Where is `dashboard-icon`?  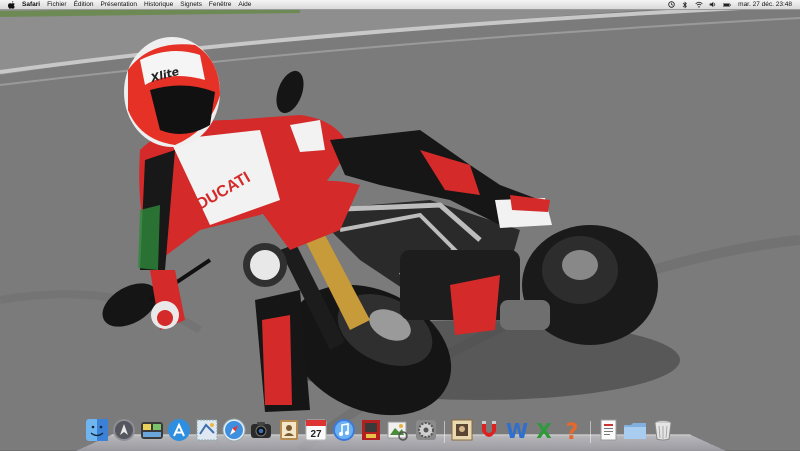
dashboard-icon is located at coordinates (152, 430).